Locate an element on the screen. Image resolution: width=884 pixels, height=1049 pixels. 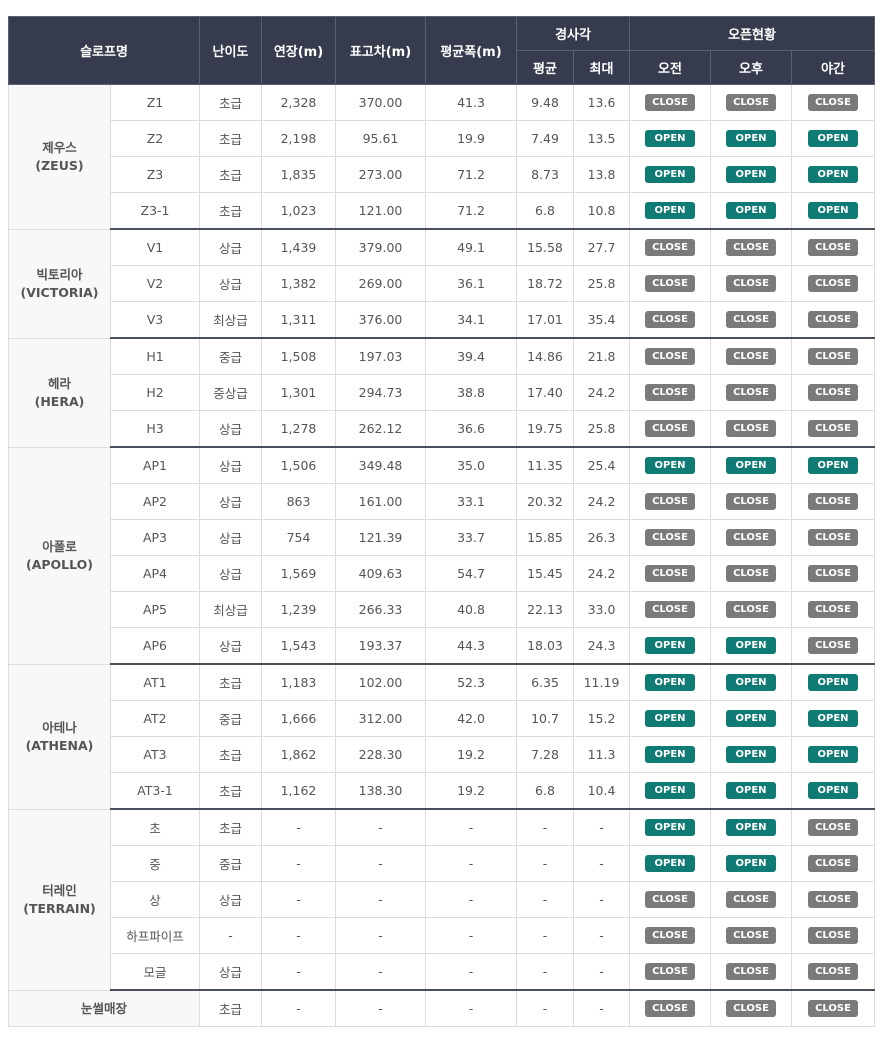
table-row: 중 중급 - - - - - OPEN OPEN CLOSE is located at coordinates (442, 863).